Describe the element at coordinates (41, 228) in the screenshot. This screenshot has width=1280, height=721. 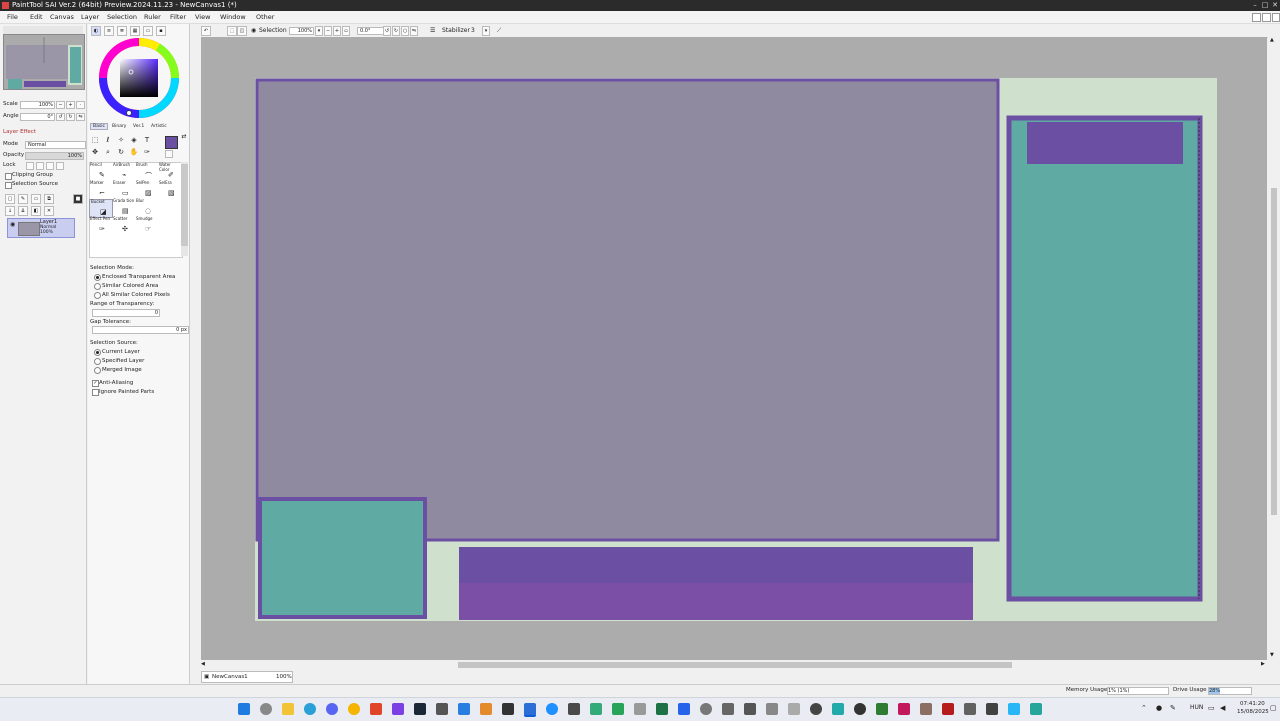
I see `layer-item: ◉ Layer1 Normal 100%` at that location.